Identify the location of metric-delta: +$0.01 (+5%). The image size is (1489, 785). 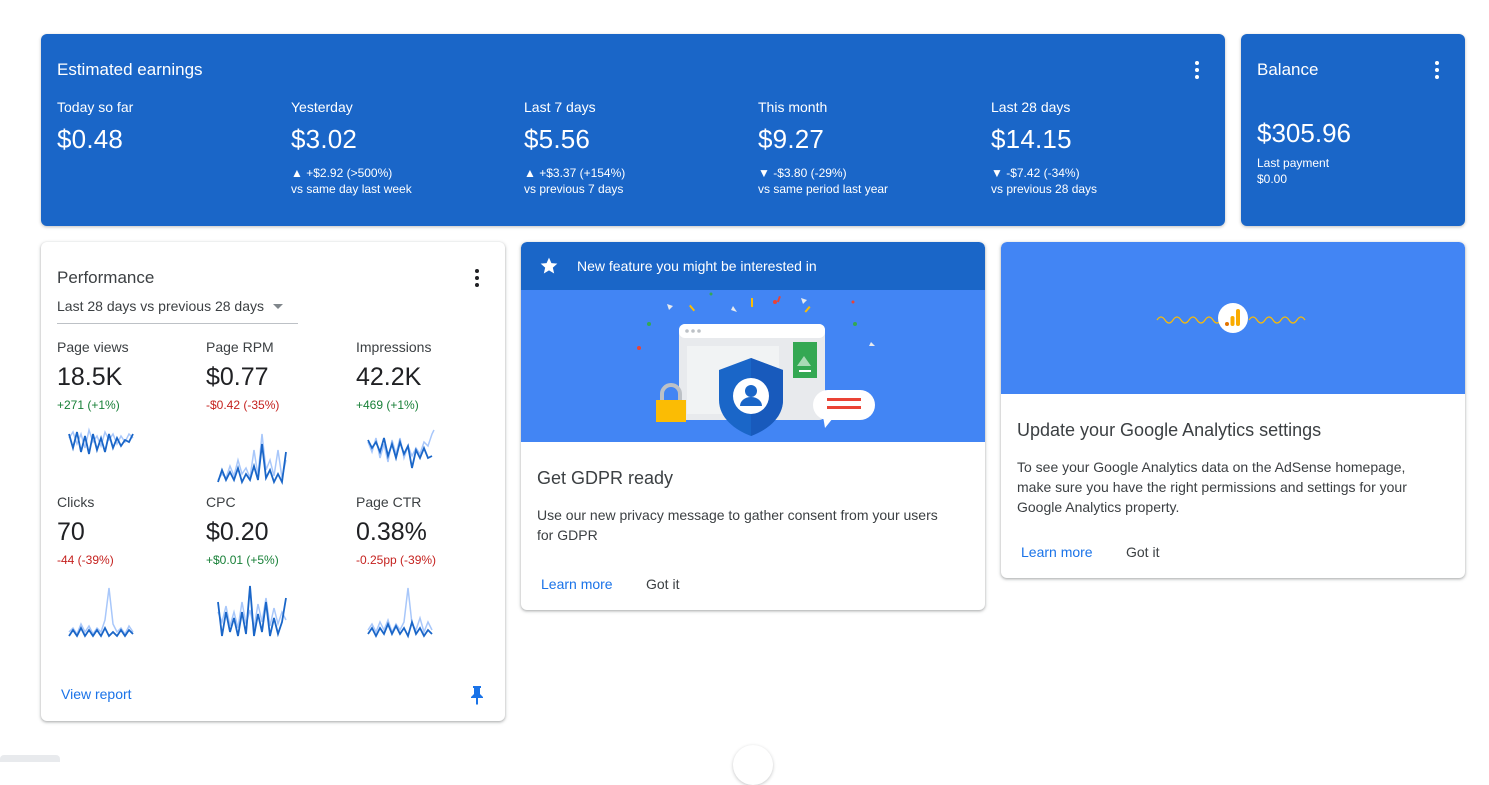
(242, 560).